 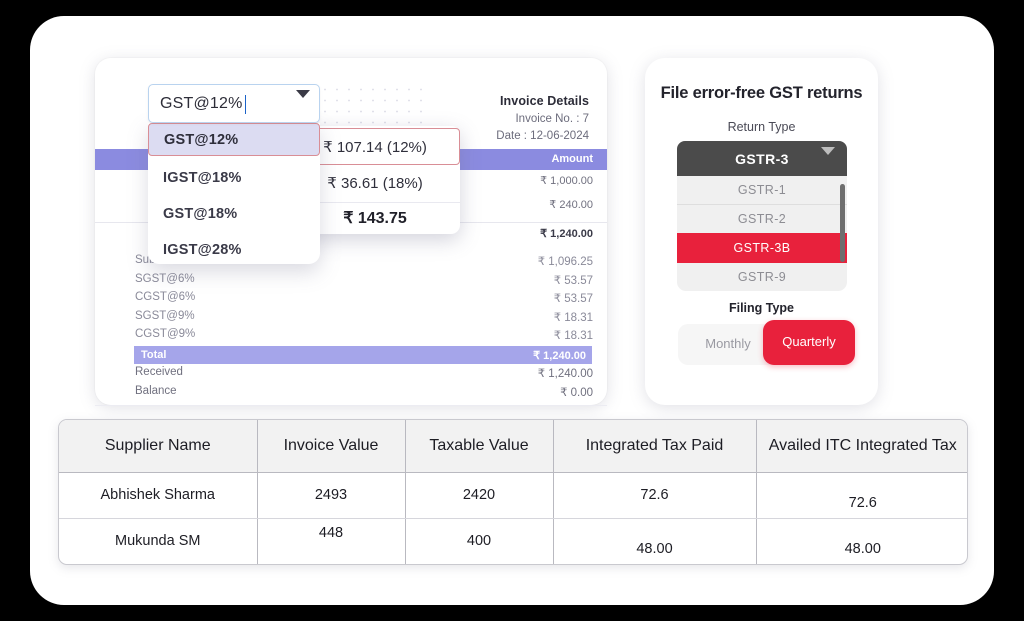 I want to click on return-type-option-selected: GSTR-3B, so click(x=762, y=248).